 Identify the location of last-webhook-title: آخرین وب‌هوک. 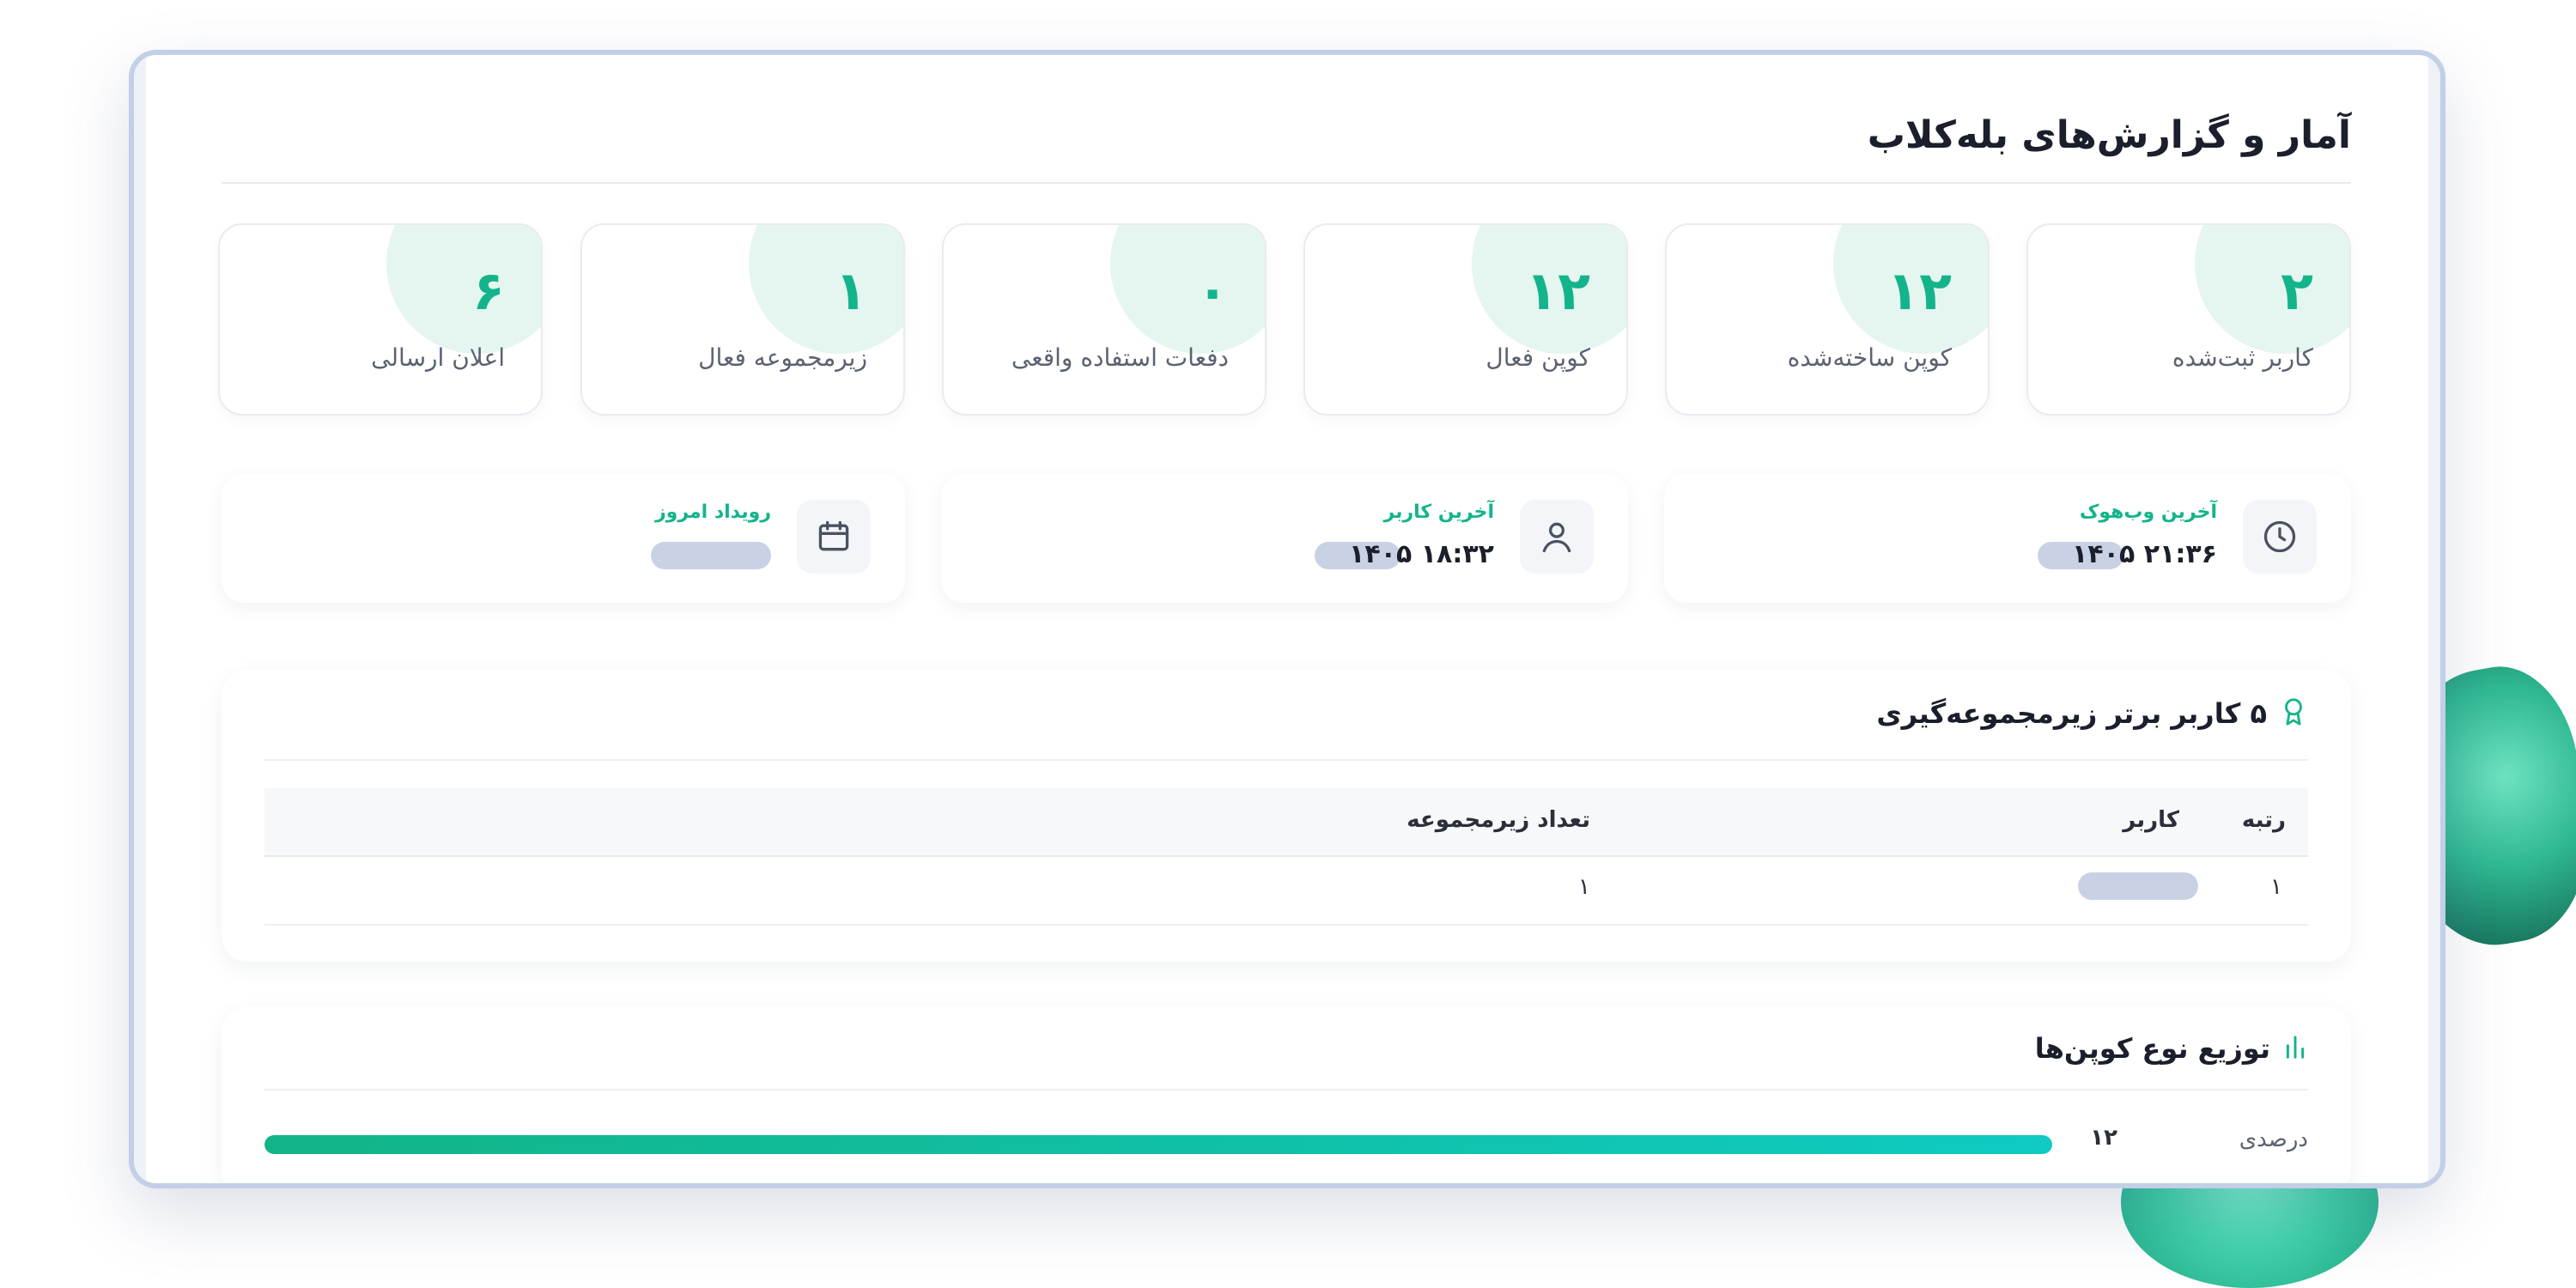
(2148, 512).